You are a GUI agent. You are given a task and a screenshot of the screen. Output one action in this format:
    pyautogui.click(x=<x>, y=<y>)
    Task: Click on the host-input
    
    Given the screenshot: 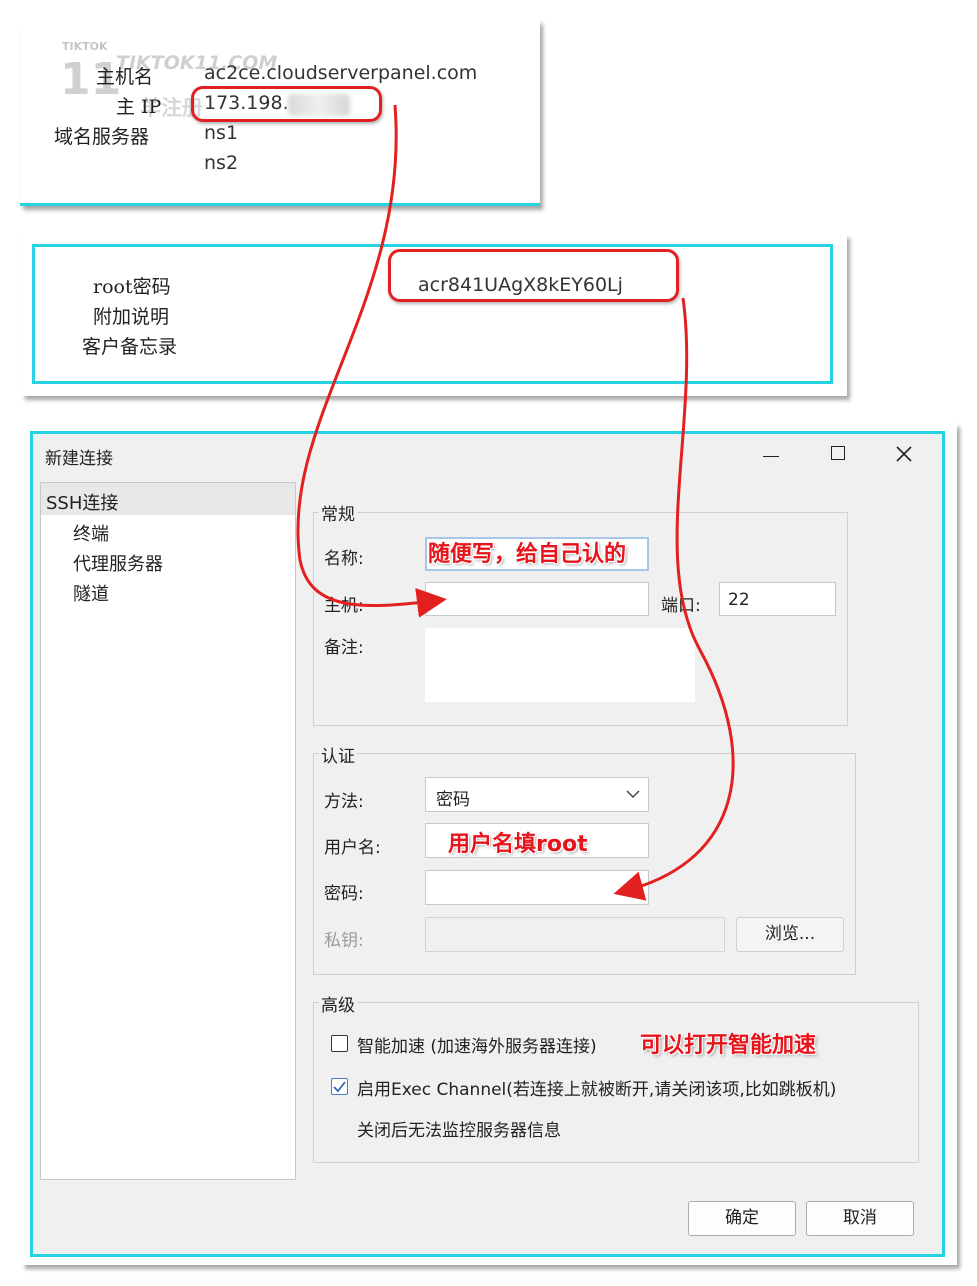 What is the action you would take?
    pyautogui.click(x=537, y=599)
    